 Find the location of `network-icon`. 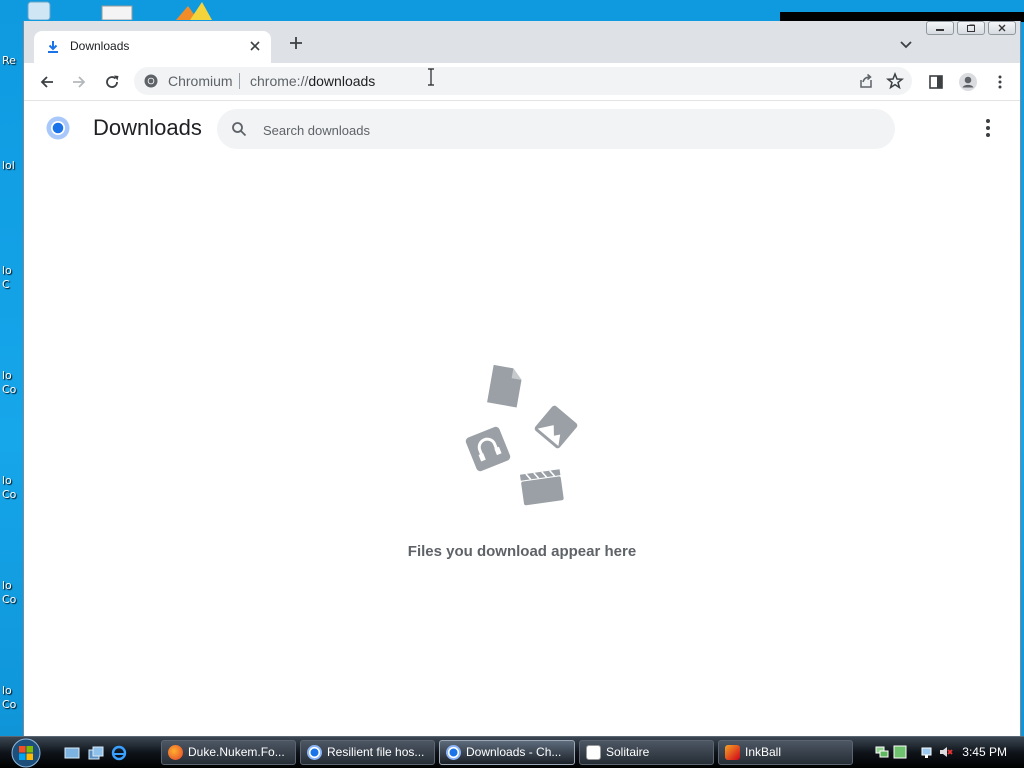

network-icon is located at coordinates (882, 752).